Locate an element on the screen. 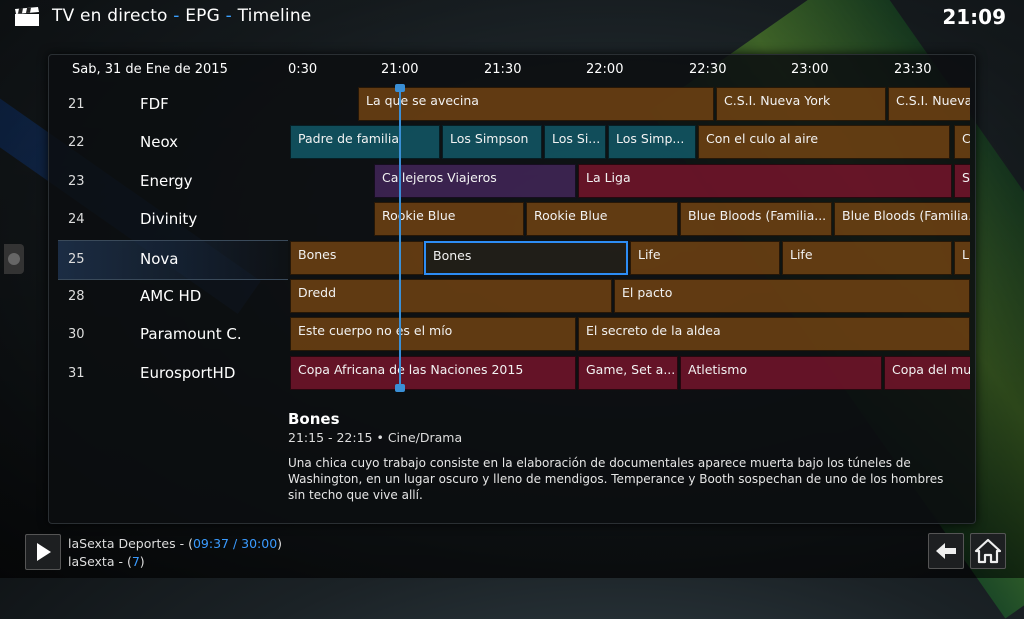 This screenshot has width=1024, height=619. now-playing-line-2: laSexta - (7) is located at coordinates (106, 561).